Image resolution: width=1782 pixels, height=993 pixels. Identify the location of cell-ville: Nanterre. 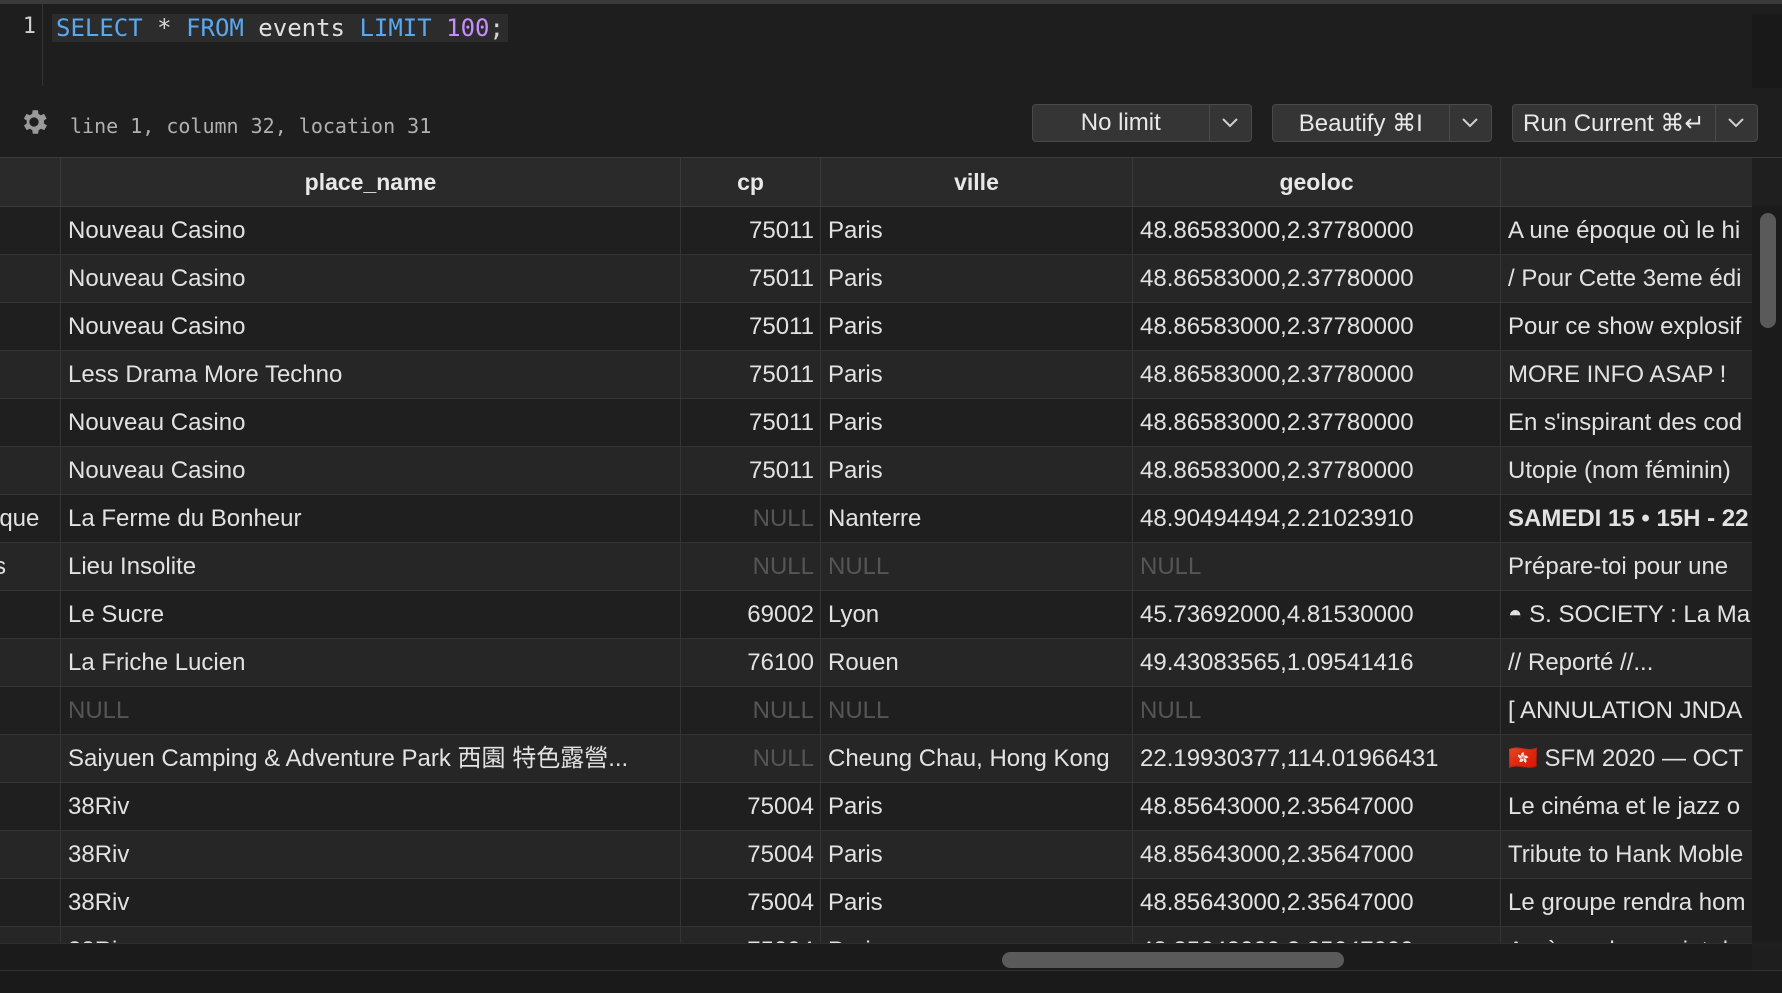
(976, 519).